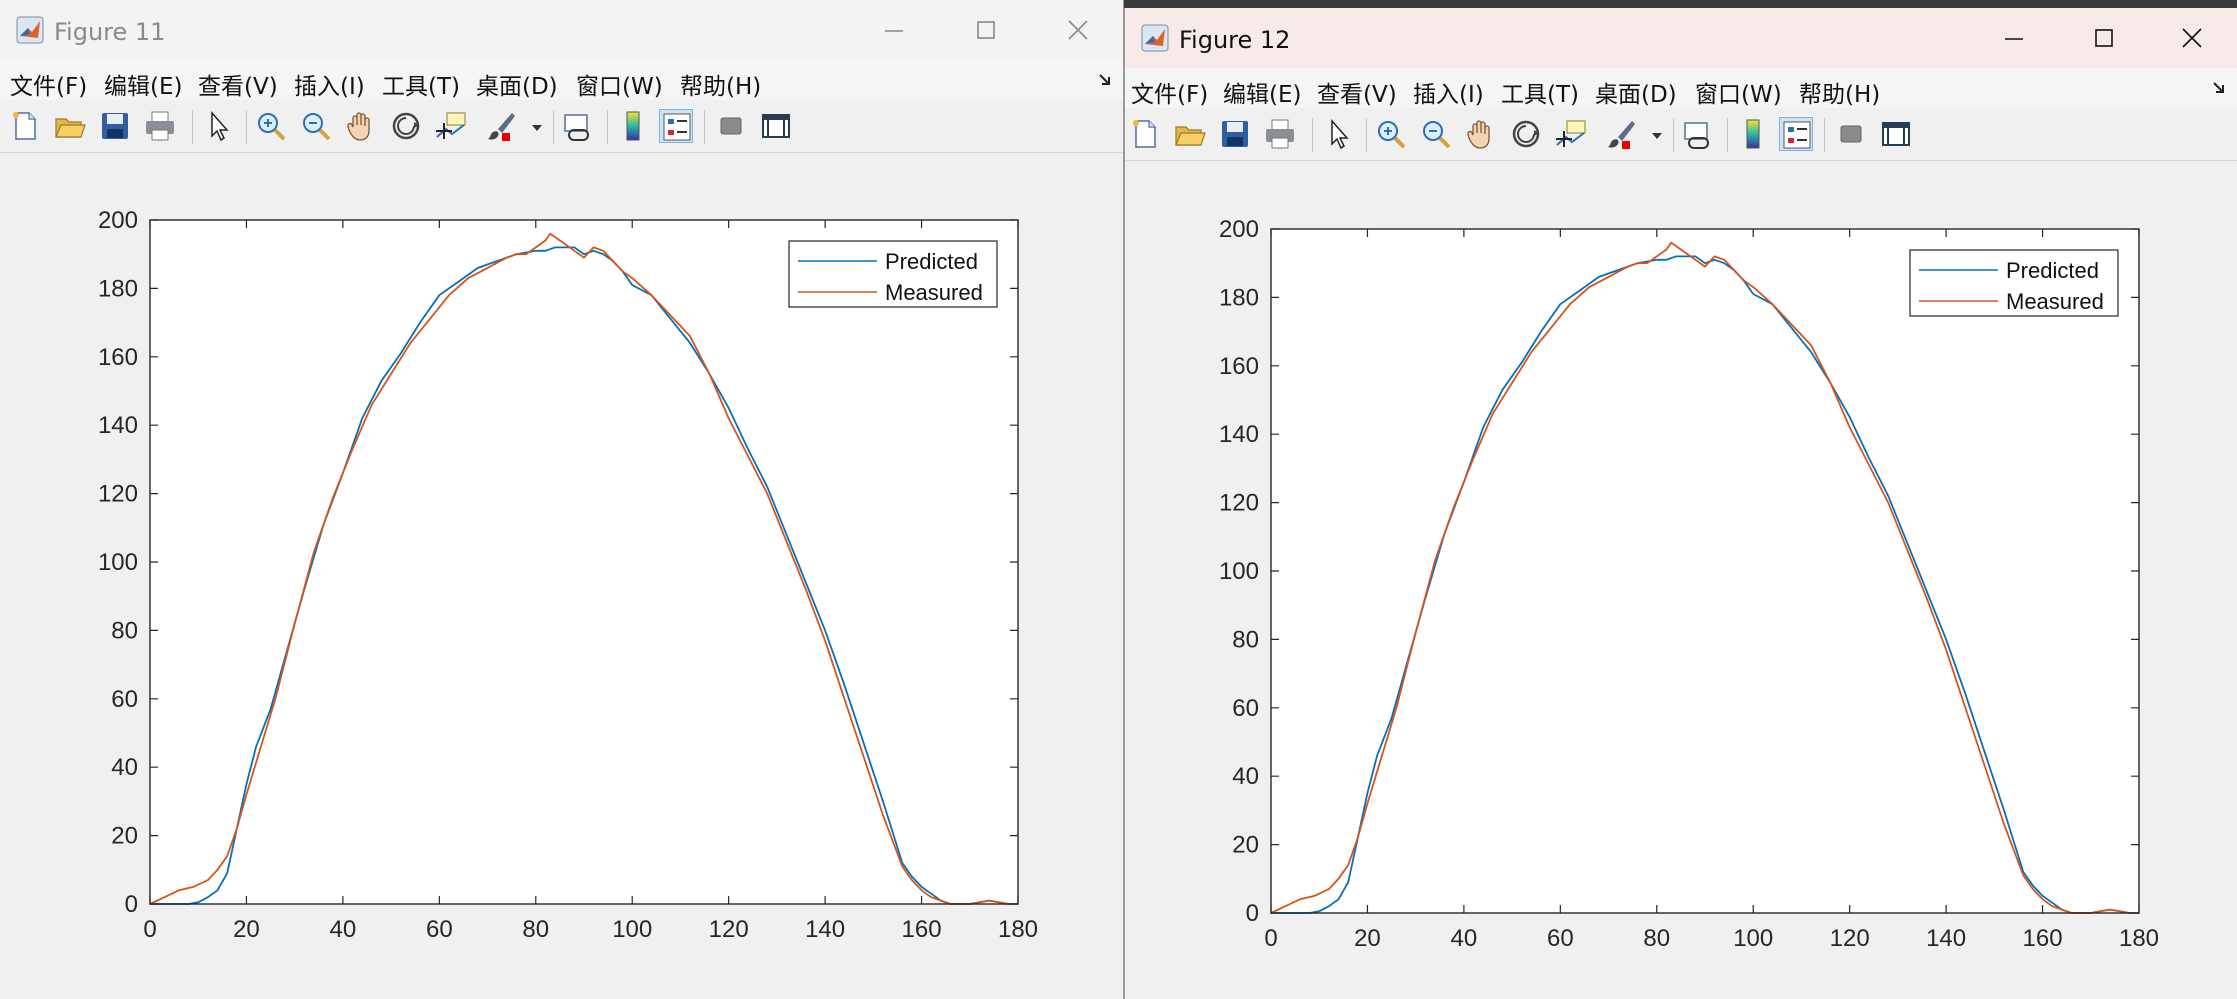  Describe the element at coordinates (30, 30) in the screenshot. I see `matlab-logo-icon` at that location.